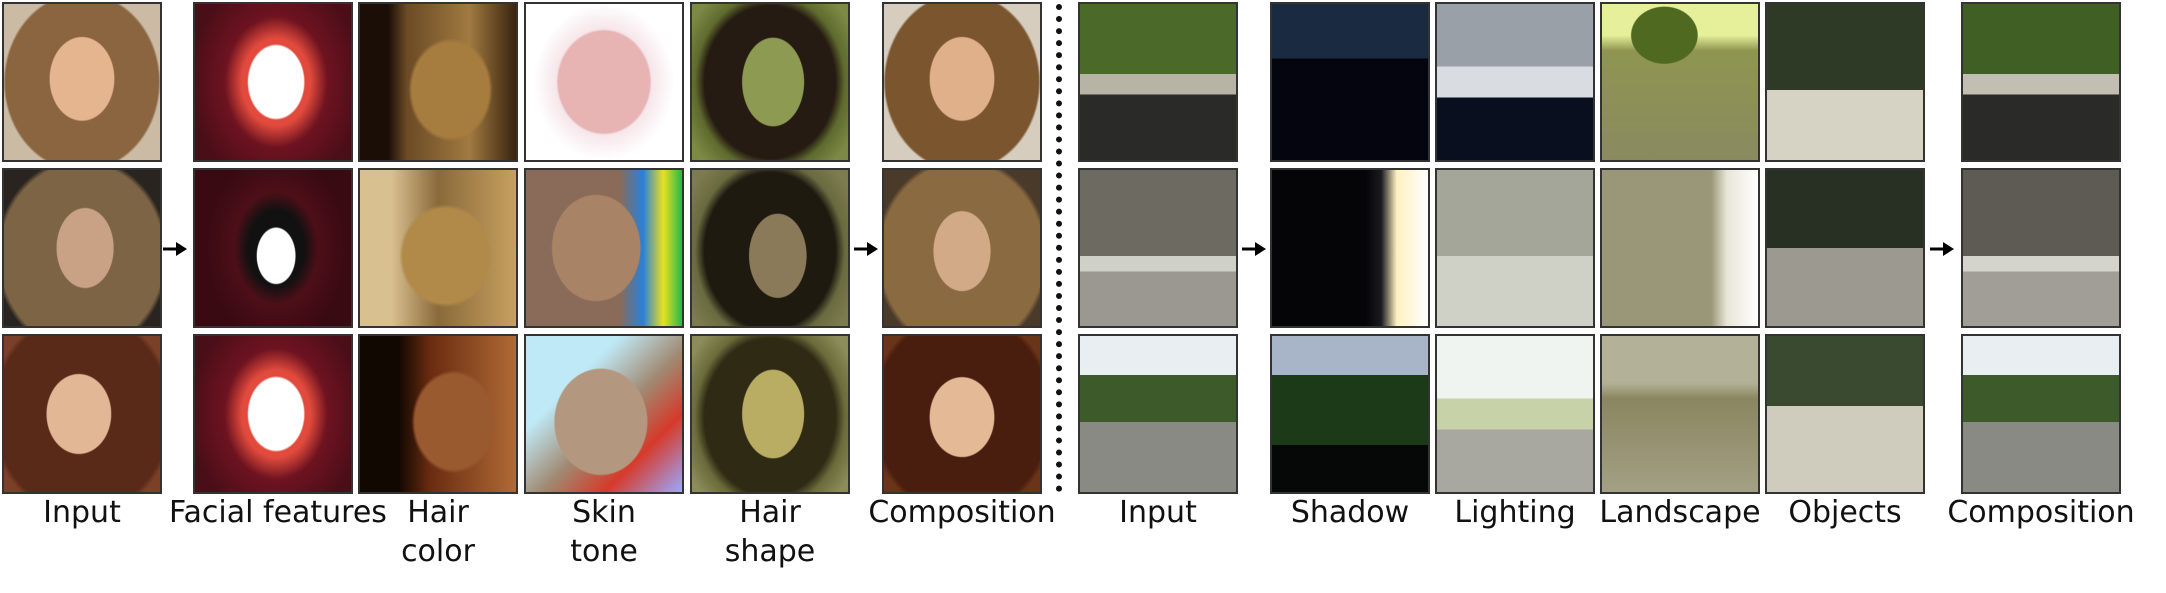  What do you see at coordinates (1680, 512) in the screenshot?
I see `landscape-label: Landscape` at bounding box center [1680, 512].